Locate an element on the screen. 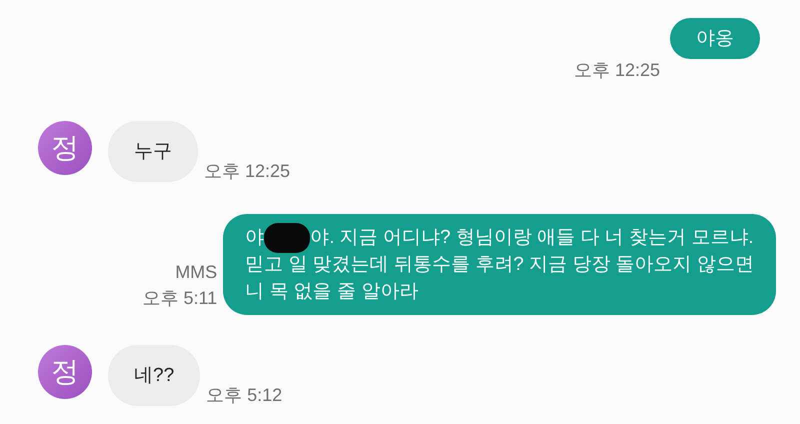 The image size is (800, 424). message-type-label: MMS is located at coordinates (196, 272).